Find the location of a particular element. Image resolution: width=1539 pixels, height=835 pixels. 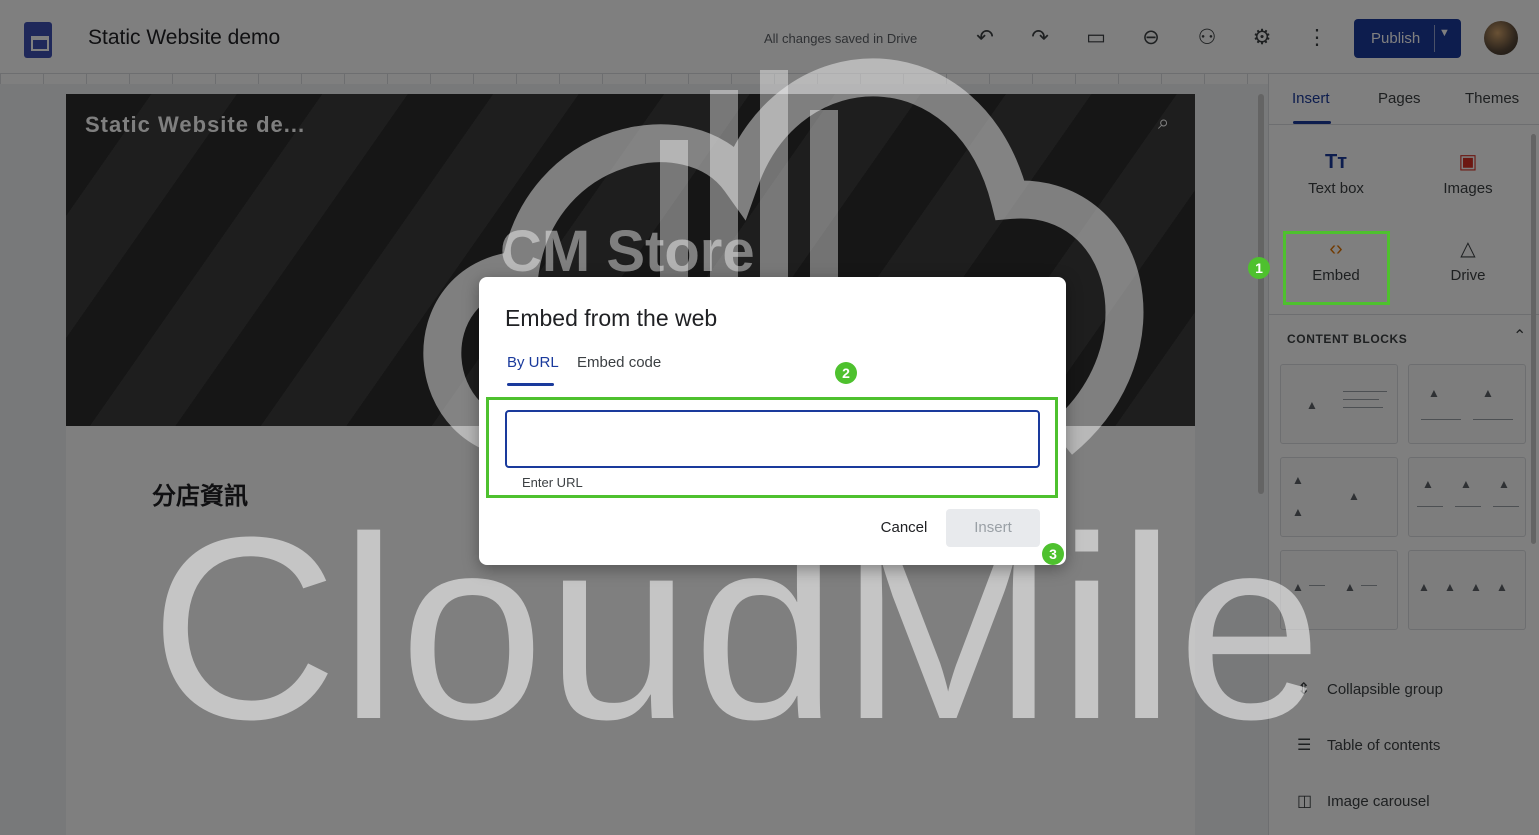

step-badge-3: 3 is located at coordinates (1053, 554).